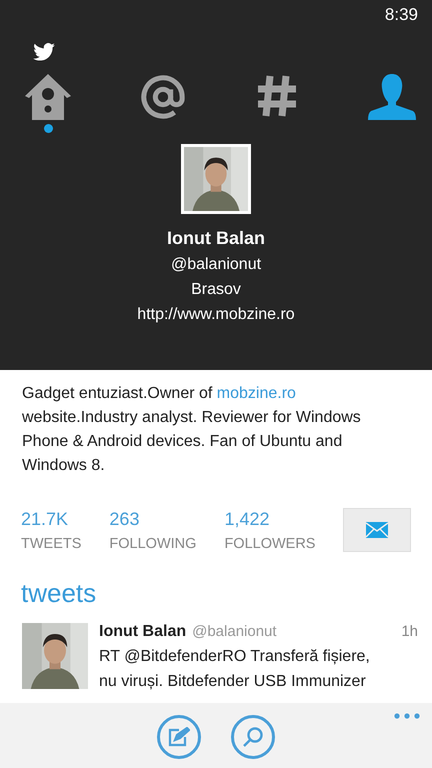 The width and height of the screenshot is (432, 768). What do you see at coordinates (409, 631) in the screenshot?
I see `tweet-time: 1h` at bounding box center [409, 631].